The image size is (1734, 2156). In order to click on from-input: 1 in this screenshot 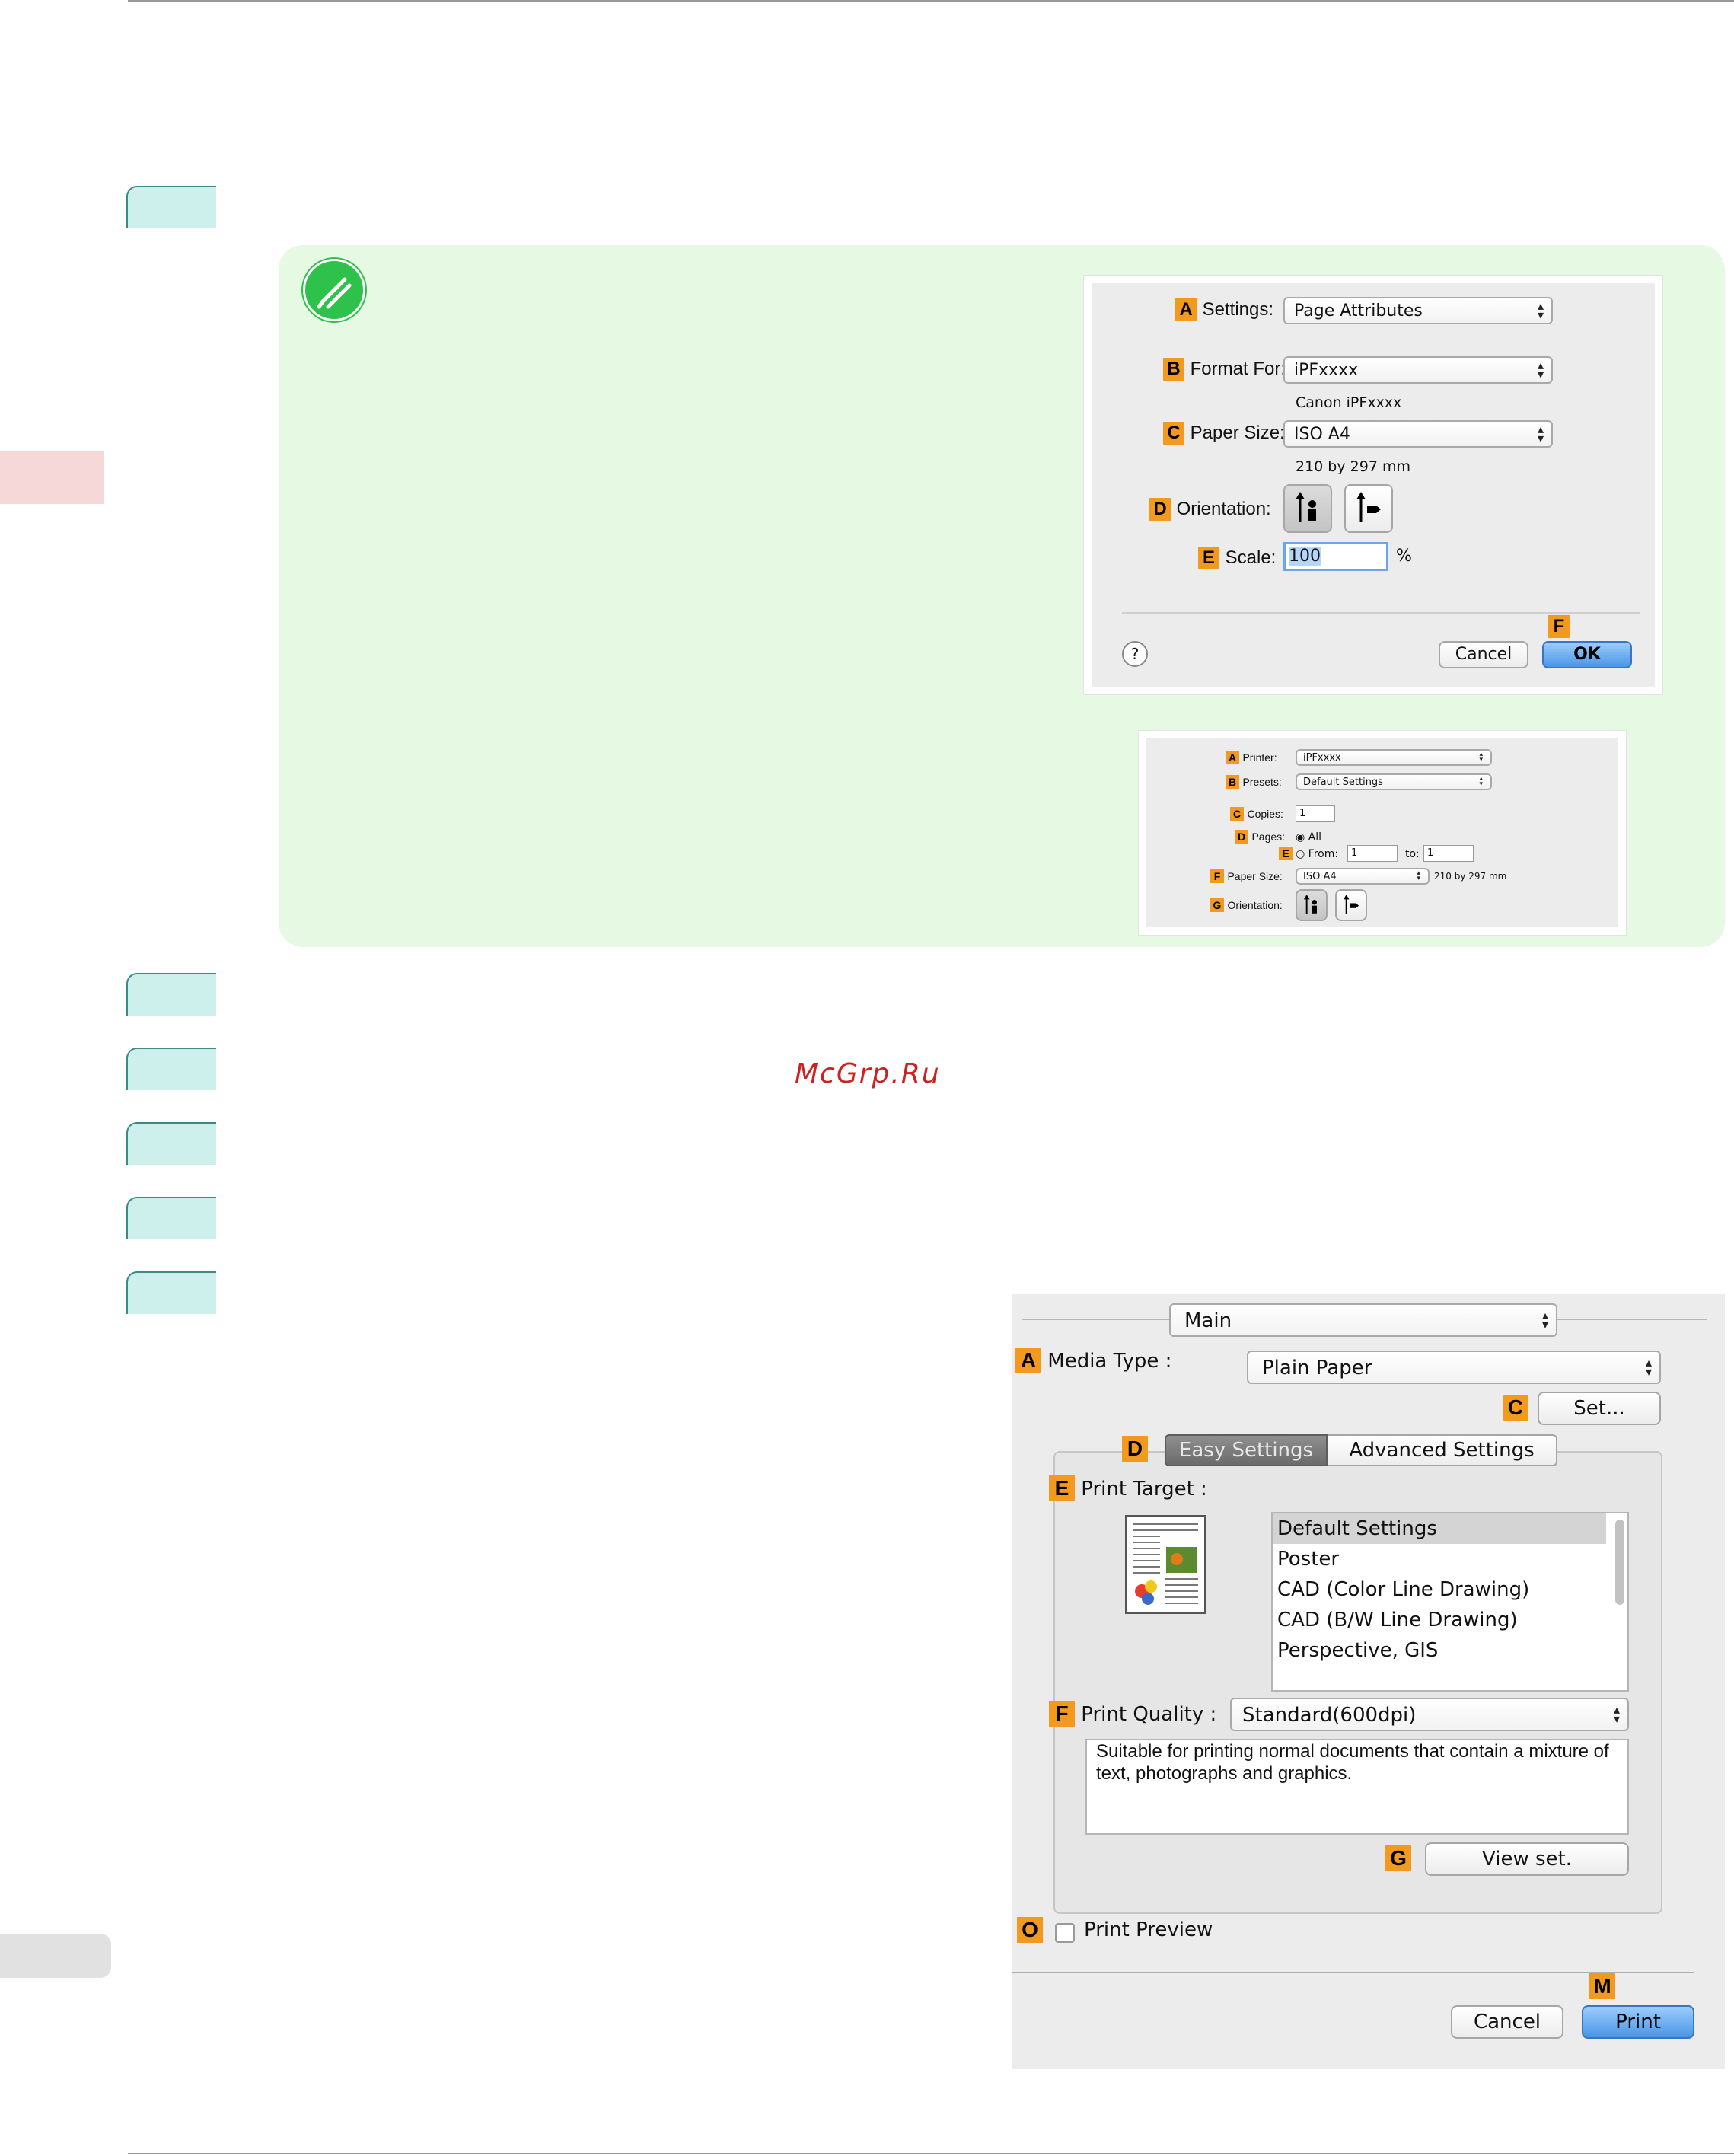, I will do `click(1372, 853)`.